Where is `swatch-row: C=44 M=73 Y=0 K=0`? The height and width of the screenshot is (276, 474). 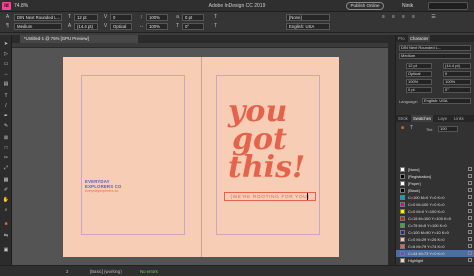 swatch-row: C=44 M=73 Y=0 K=0 is located at coordinates (435, 253).